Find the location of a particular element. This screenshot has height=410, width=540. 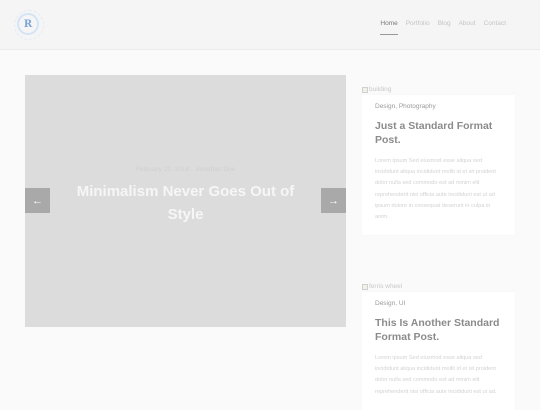

main-nav: Home Portfolio Blog About Contact is located at coordinates (443, 27).